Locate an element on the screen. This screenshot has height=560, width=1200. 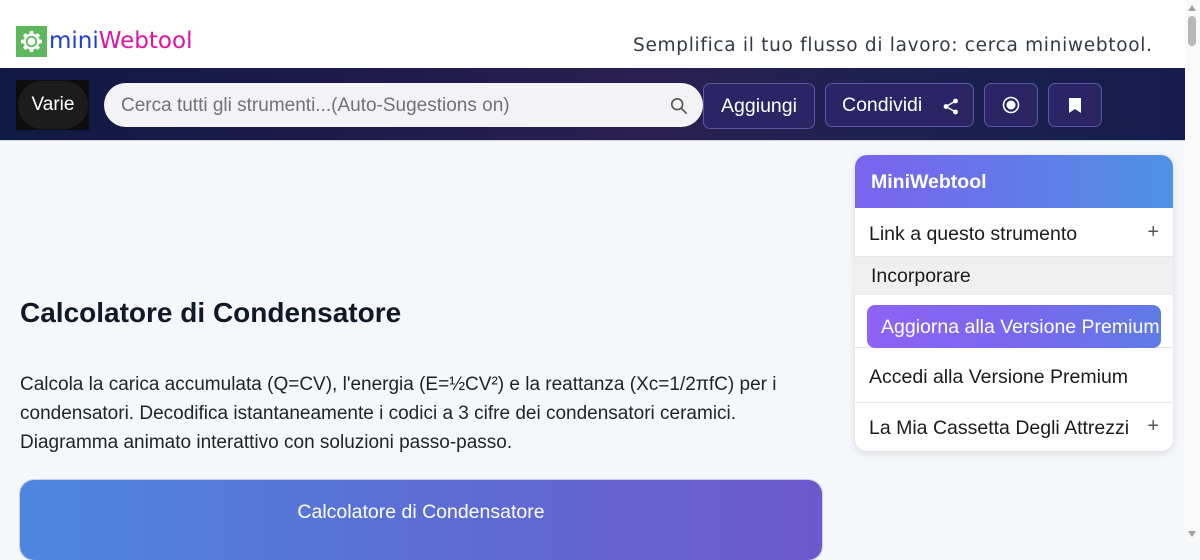
search-box is located at coordinates (403, 106).